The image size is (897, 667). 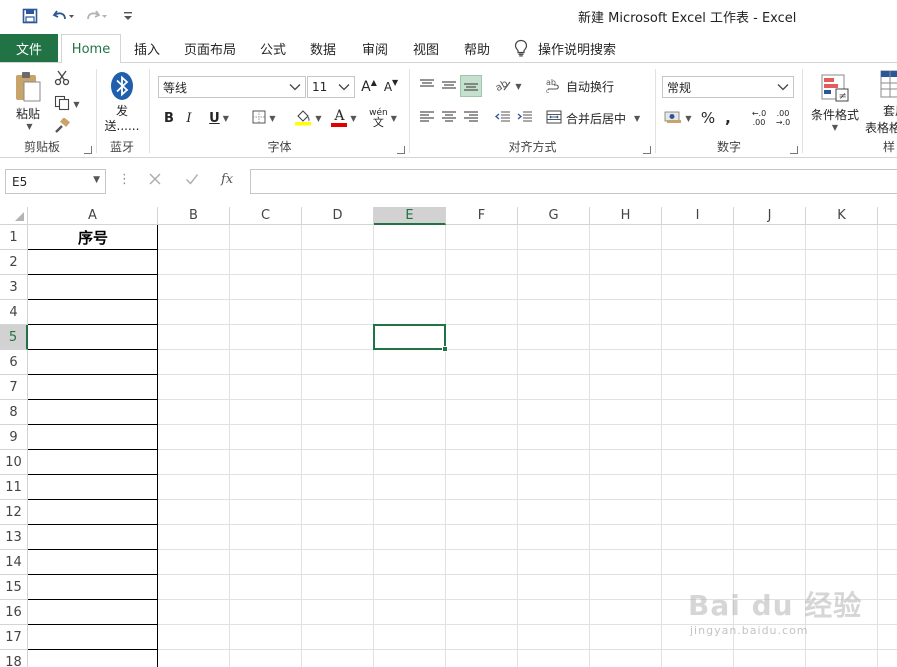 I want to click on cancel-icon, so click(x=155, y=181).